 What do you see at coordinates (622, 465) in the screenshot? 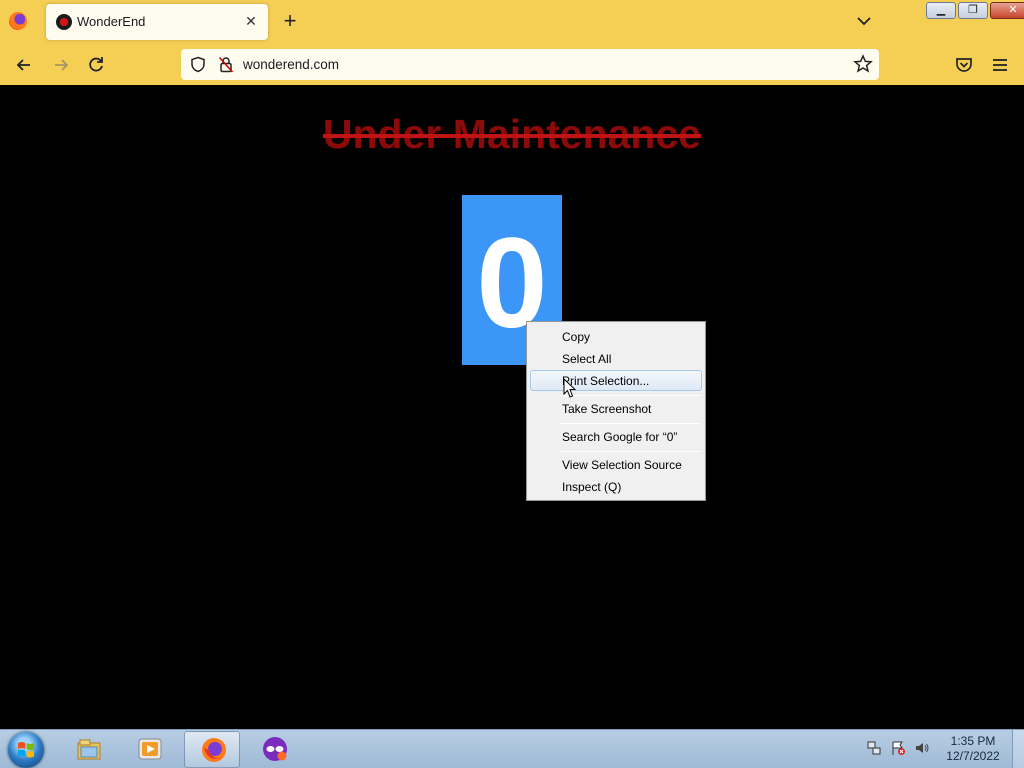
I see `menu-item-label: View Selection Source` at bounding box center [622, 465].